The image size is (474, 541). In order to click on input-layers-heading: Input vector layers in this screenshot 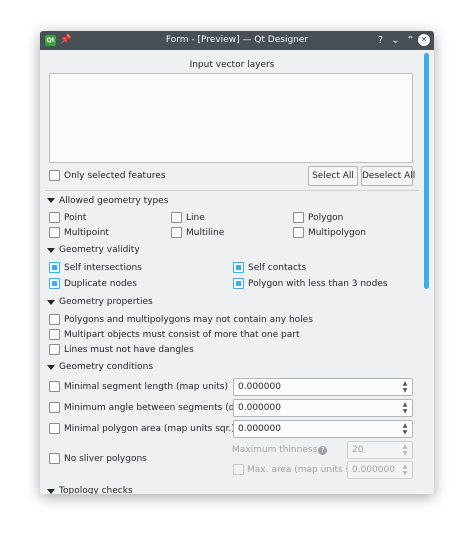, I will do `click(232, 65)`.